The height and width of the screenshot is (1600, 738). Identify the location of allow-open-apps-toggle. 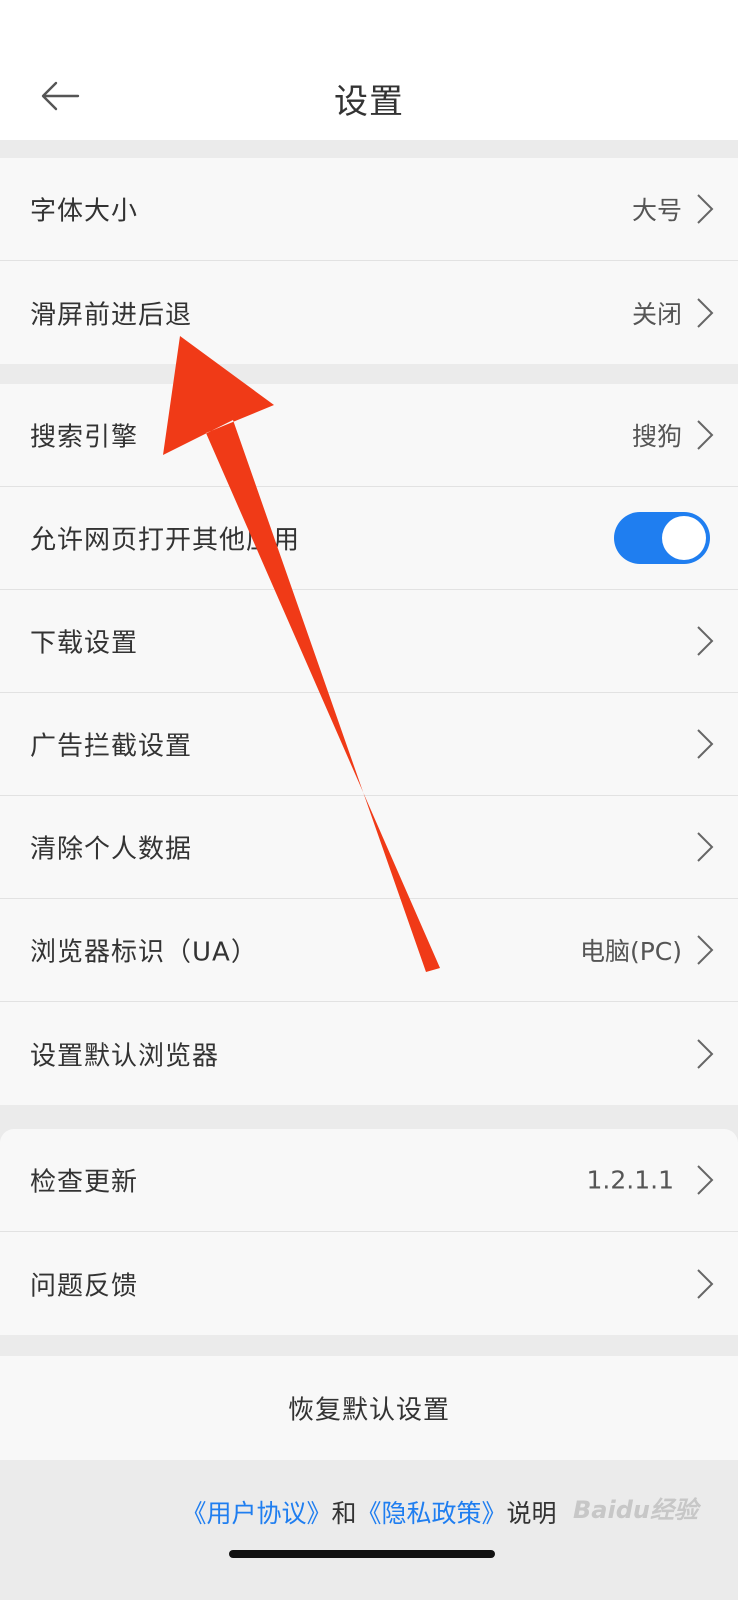
(662, 538).